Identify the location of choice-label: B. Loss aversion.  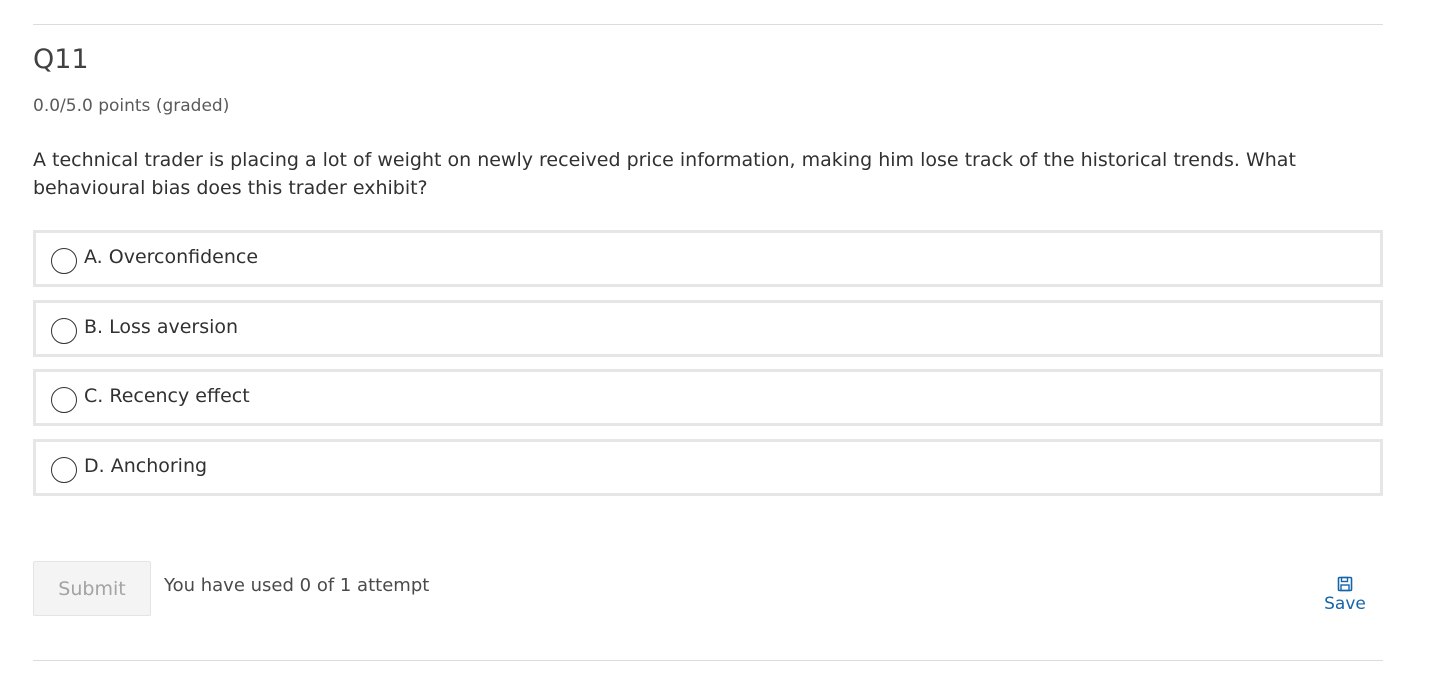
(161, 327).